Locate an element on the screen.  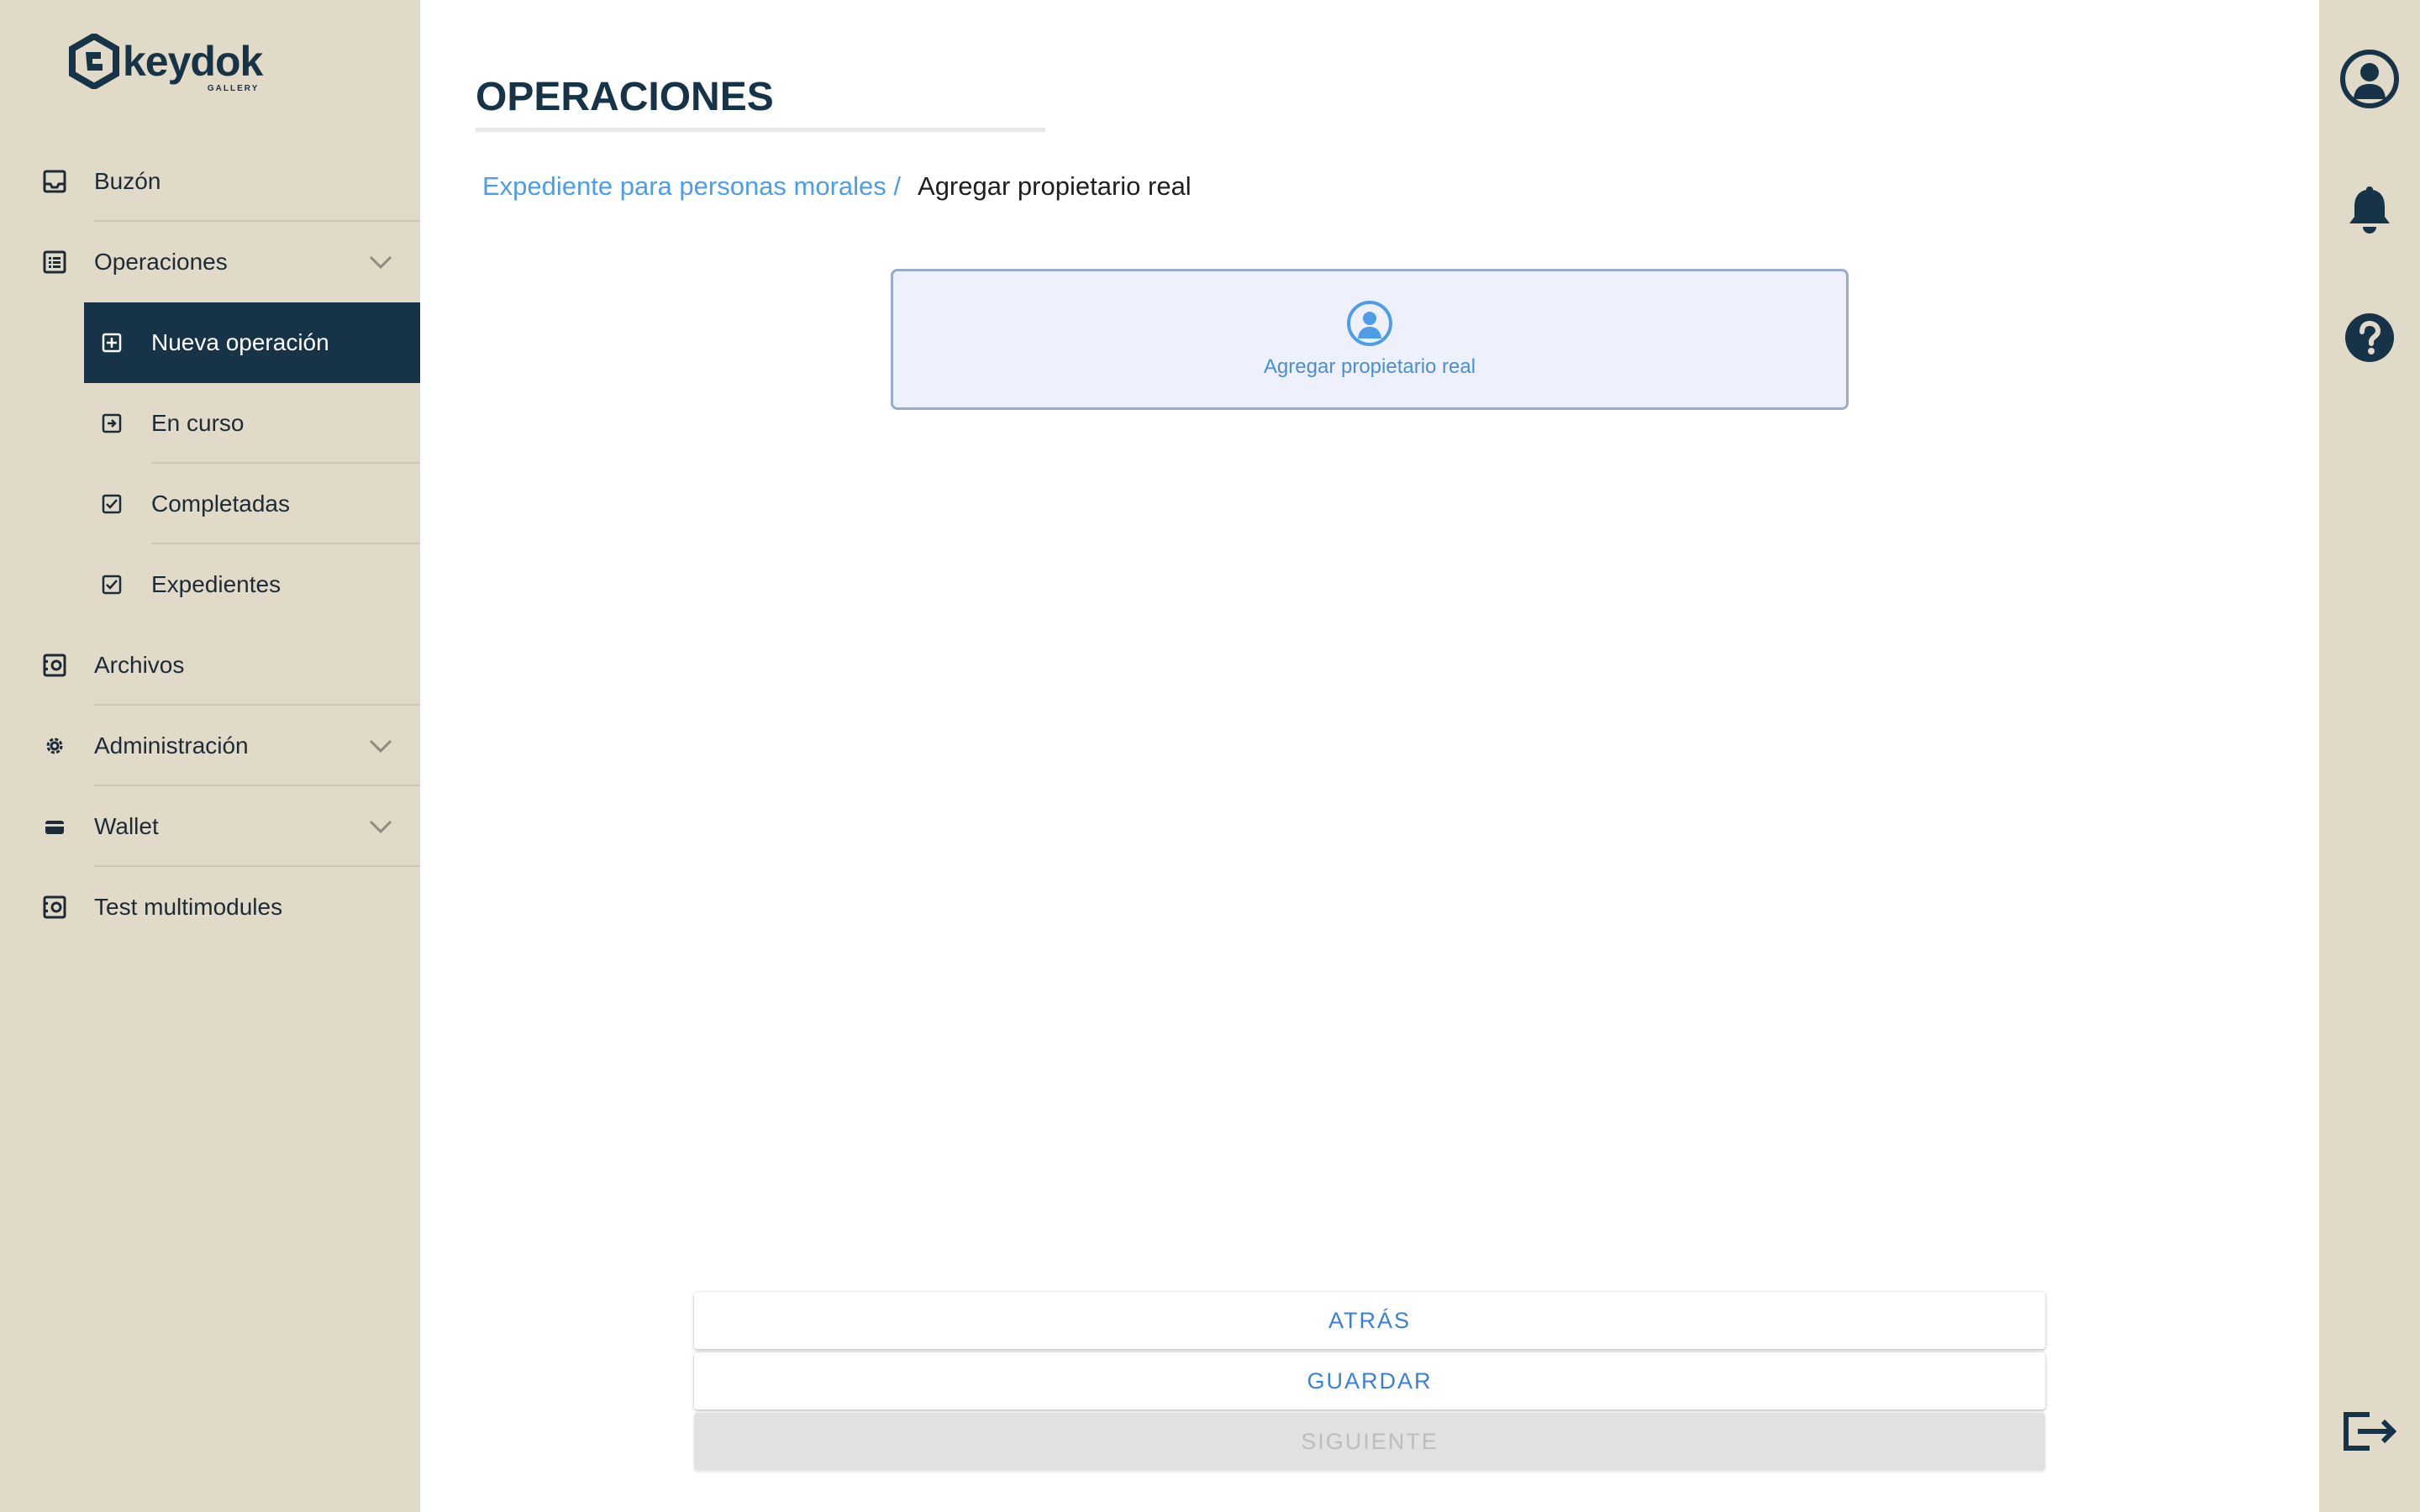
brand-name: keydok is located at coordinates (193, 61).